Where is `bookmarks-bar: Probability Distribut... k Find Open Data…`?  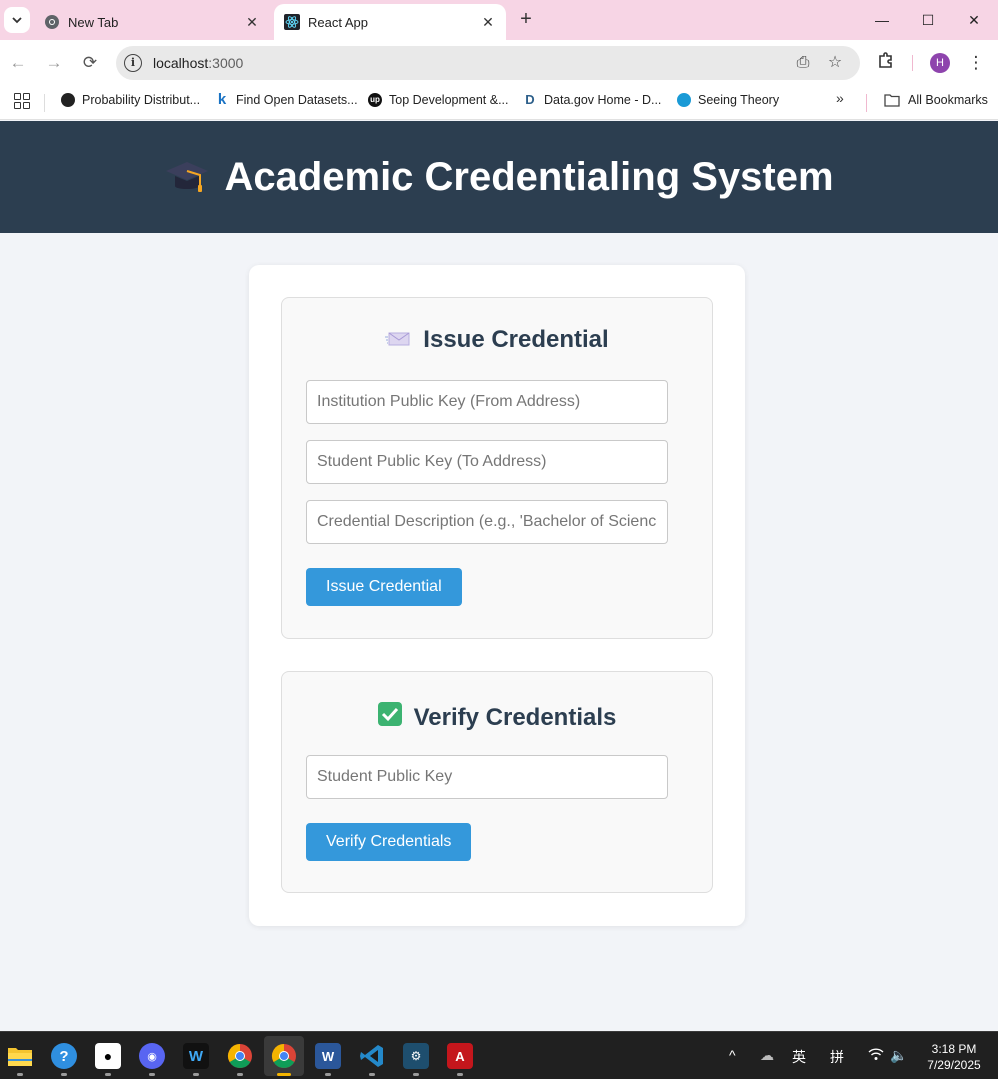
bookmarks-bar: Probability Distribut... k Find Open Data… is located at coordinates (499, 103).